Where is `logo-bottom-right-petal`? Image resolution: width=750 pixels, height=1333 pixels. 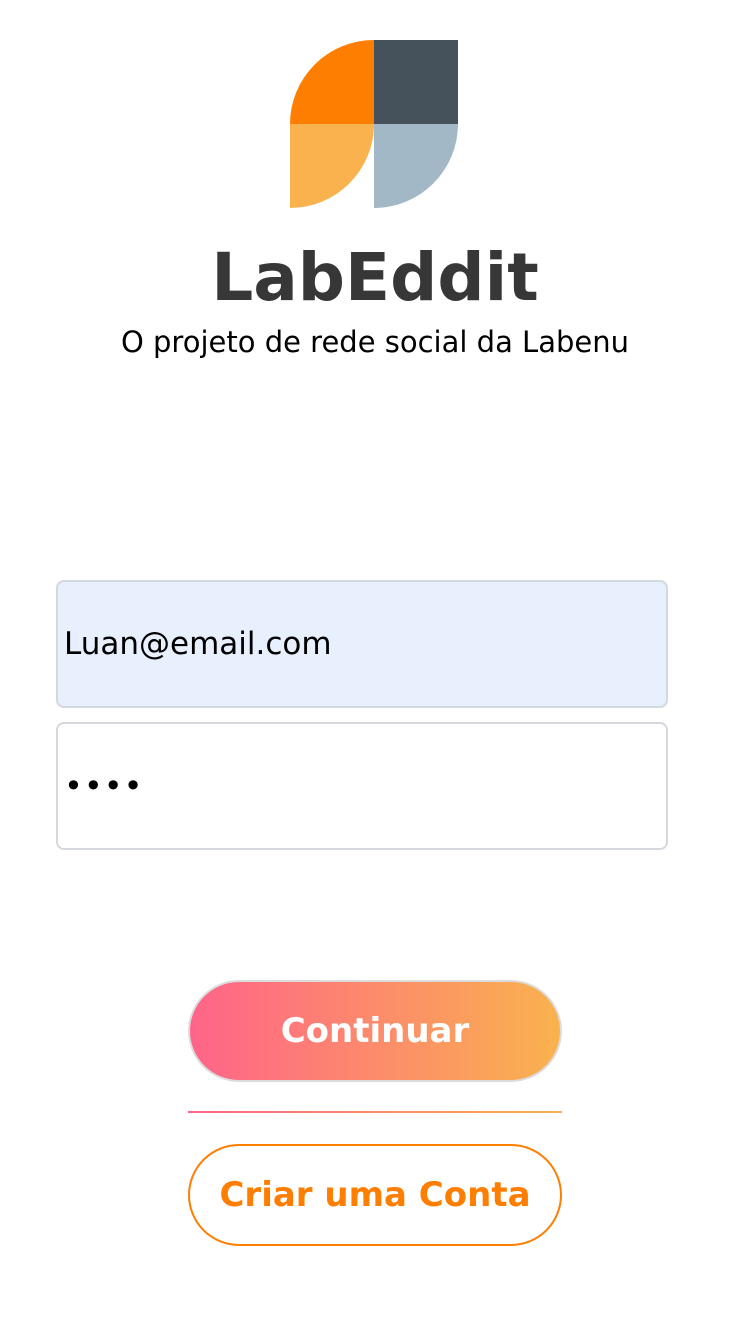
logo-bottom-right-petal is located at coordinates (416, 166).